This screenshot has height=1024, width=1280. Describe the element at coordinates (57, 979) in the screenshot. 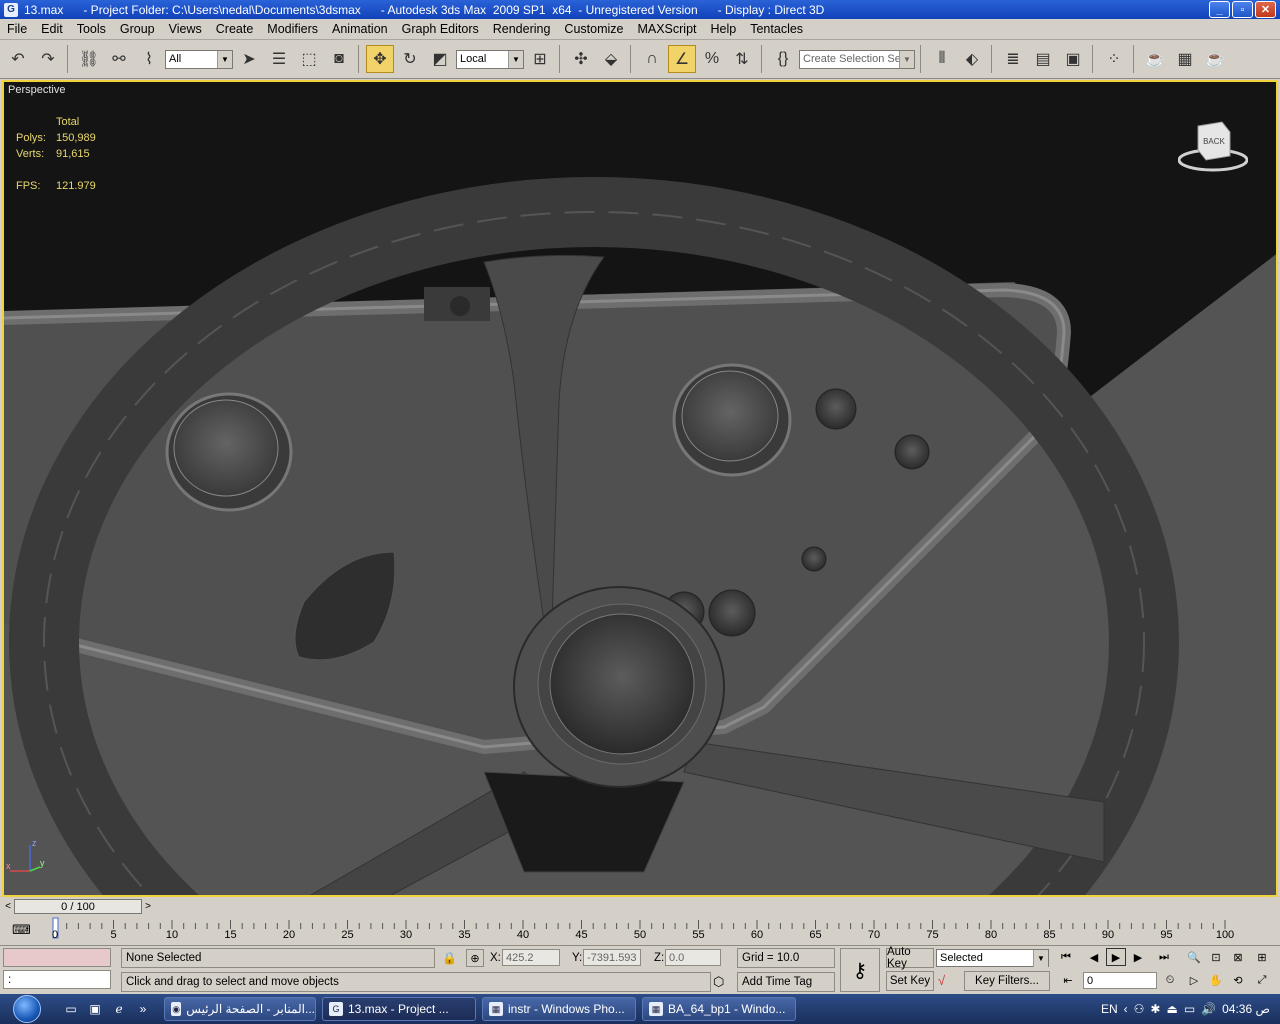

I see `maxscript-mini-listener: :` at that location.